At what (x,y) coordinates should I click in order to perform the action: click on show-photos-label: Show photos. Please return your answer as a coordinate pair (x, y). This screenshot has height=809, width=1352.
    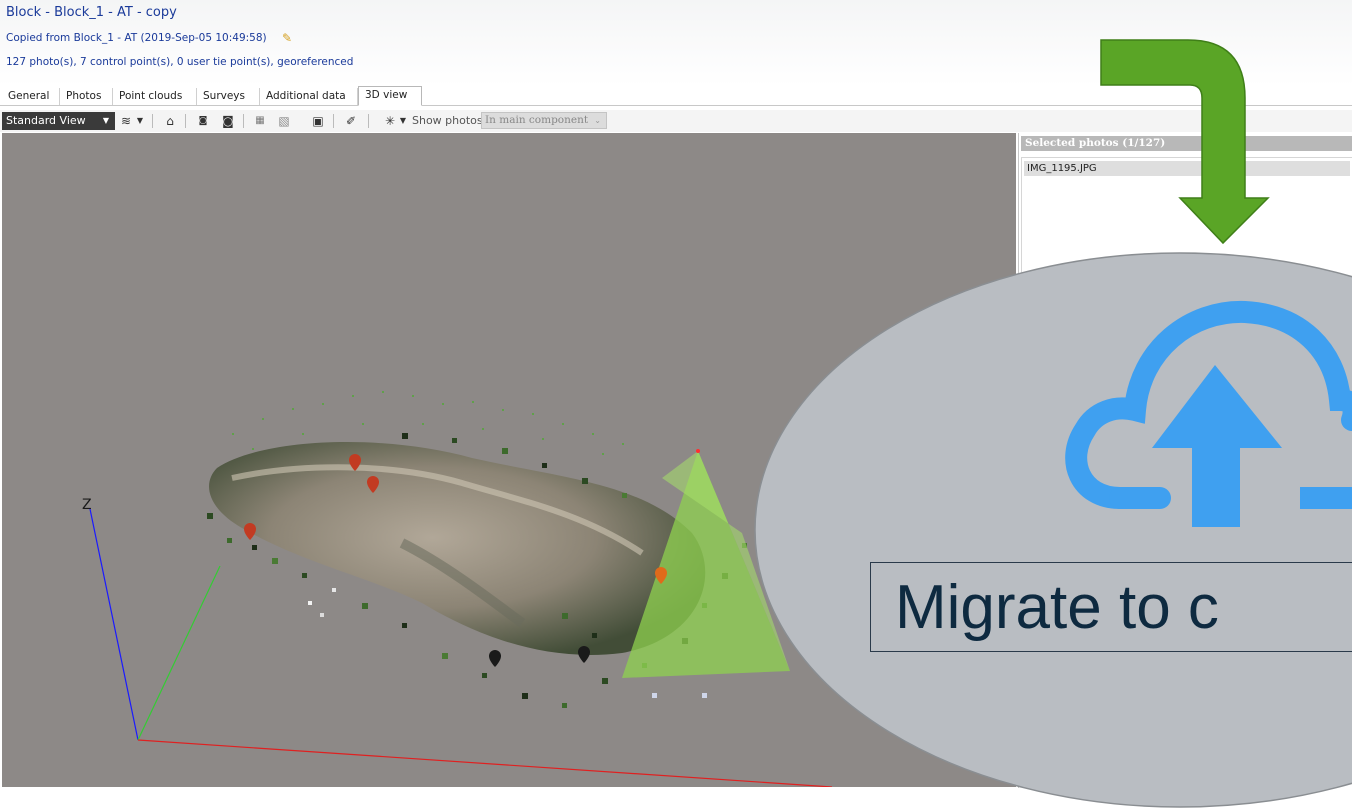
    Looking at the image, I should click on (447, 120).